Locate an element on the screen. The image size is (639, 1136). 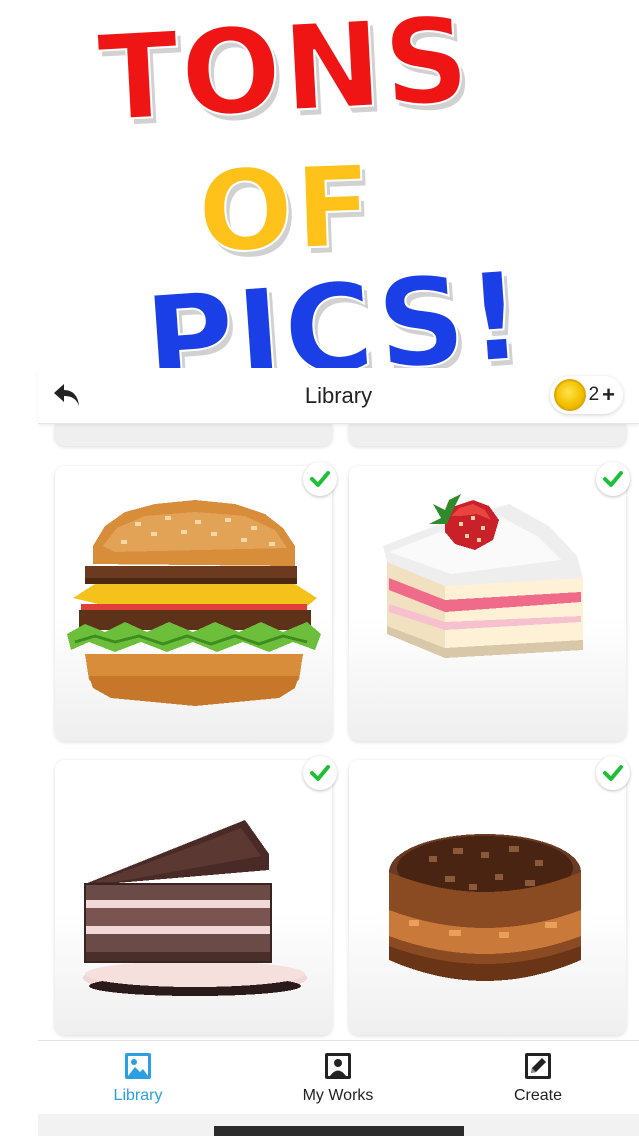
library-card-chocolate-cake is located at coordinates (193, 897).